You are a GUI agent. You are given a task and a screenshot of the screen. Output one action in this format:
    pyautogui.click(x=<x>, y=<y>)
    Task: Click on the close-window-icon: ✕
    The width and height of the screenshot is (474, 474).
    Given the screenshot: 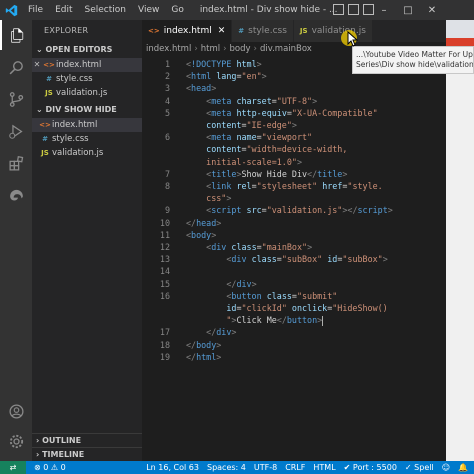 What is the action you would take?
    pyautogui.click(x=432, y=10)
    